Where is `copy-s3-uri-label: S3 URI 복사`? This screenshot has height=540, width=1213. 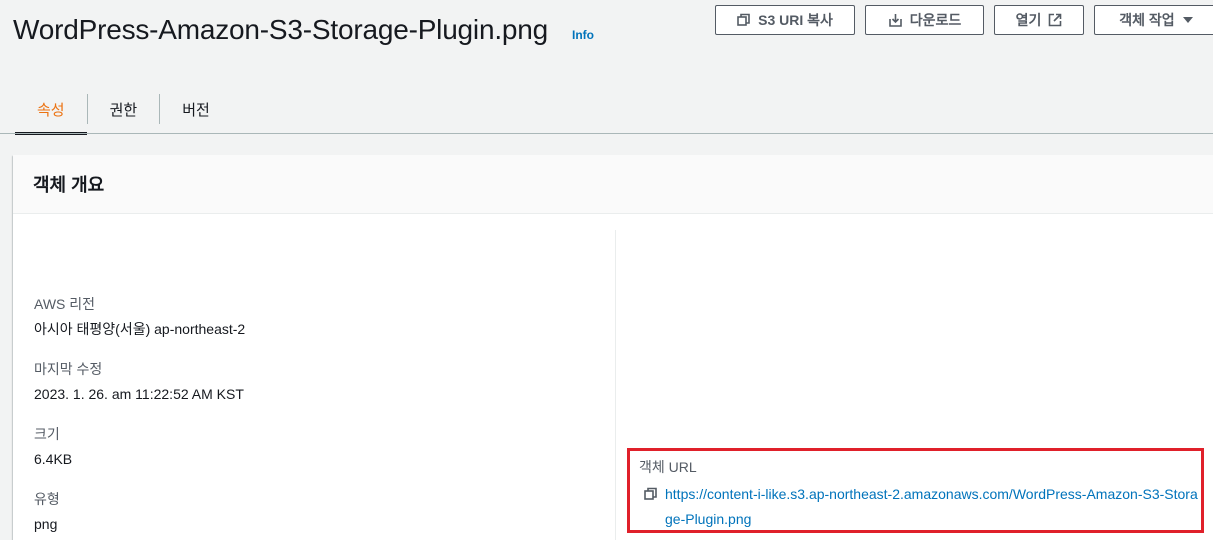
copy-s3-uri-label: S3 URI 복사 is located at coordinates (795, 20).